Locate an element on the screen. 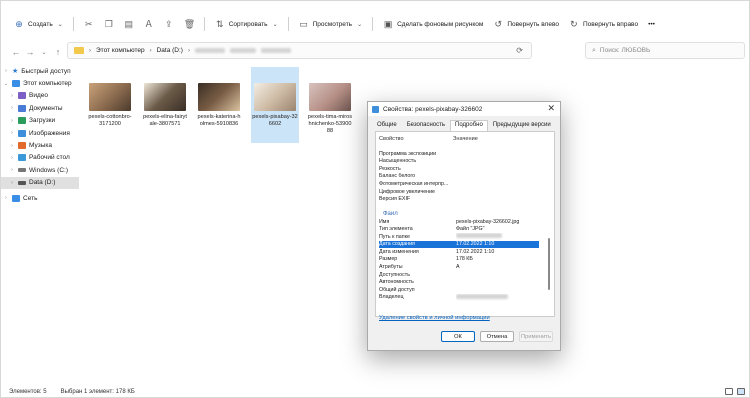 The height and width of the screenshot is (398, 750). rotate-left-icon: ↺ is located at coordinates (498, 24).